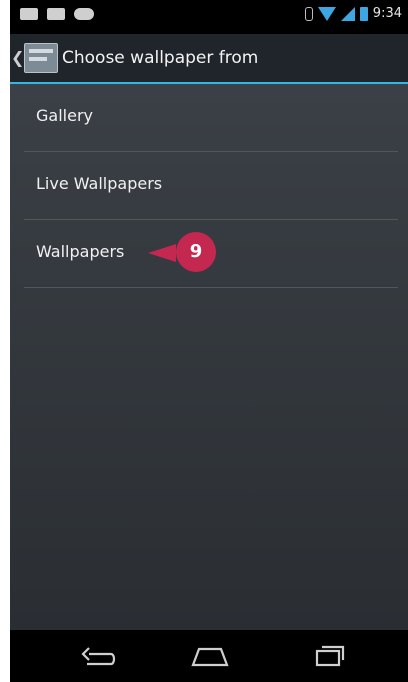 The height and width of the screenshot is (682, 408). Describe the element at coordinates (29, 14) in the screenshot. I see `mail-icon` at that location.